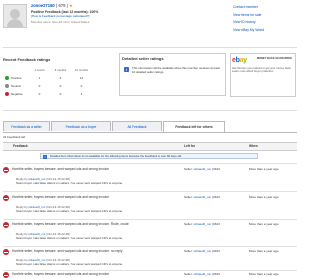  What do you see at coordinates (20, 146) in the screenshot?
I see `col-feedback: Feedback` at bounding box center [20, 146].